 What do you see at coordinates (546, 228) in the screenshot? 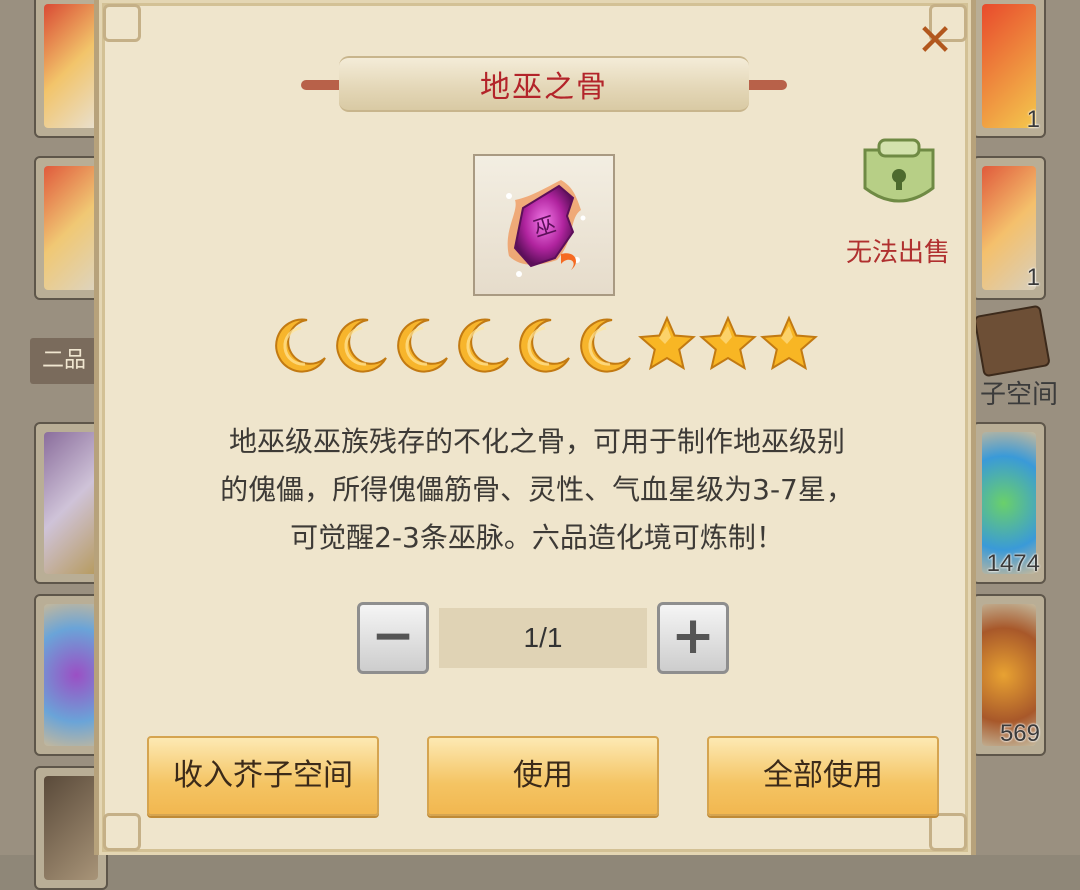
I see `purple-bone-rune-icon: 巫` at bounding box center [546, 228].